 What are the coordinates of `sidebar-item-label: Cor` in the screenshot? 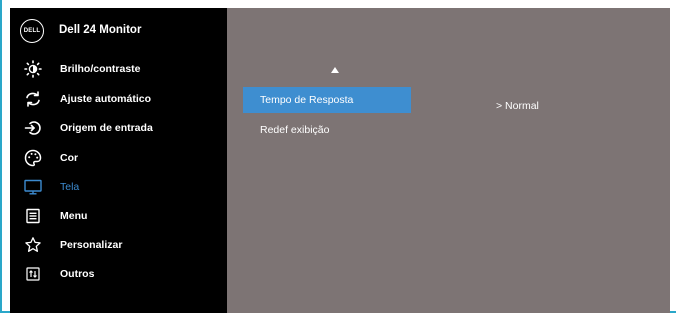 It's located at (69, 158).